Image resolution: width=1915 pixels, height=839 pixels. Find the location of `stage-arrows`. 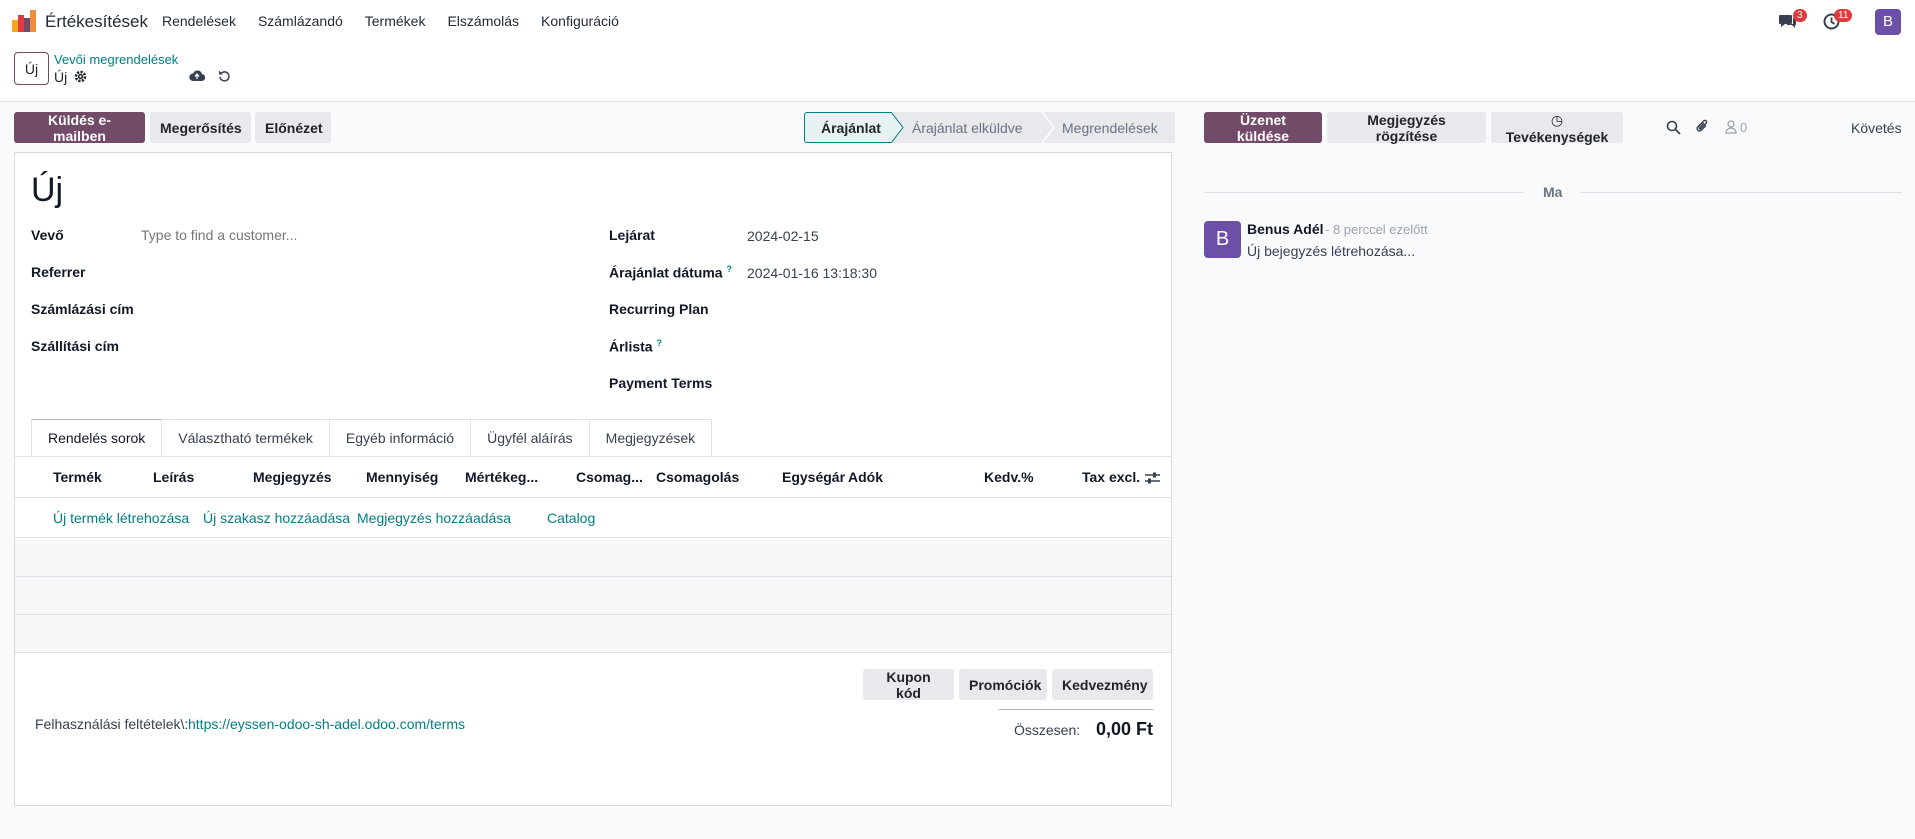

stage-arrows is located at coordinates (972, 127).